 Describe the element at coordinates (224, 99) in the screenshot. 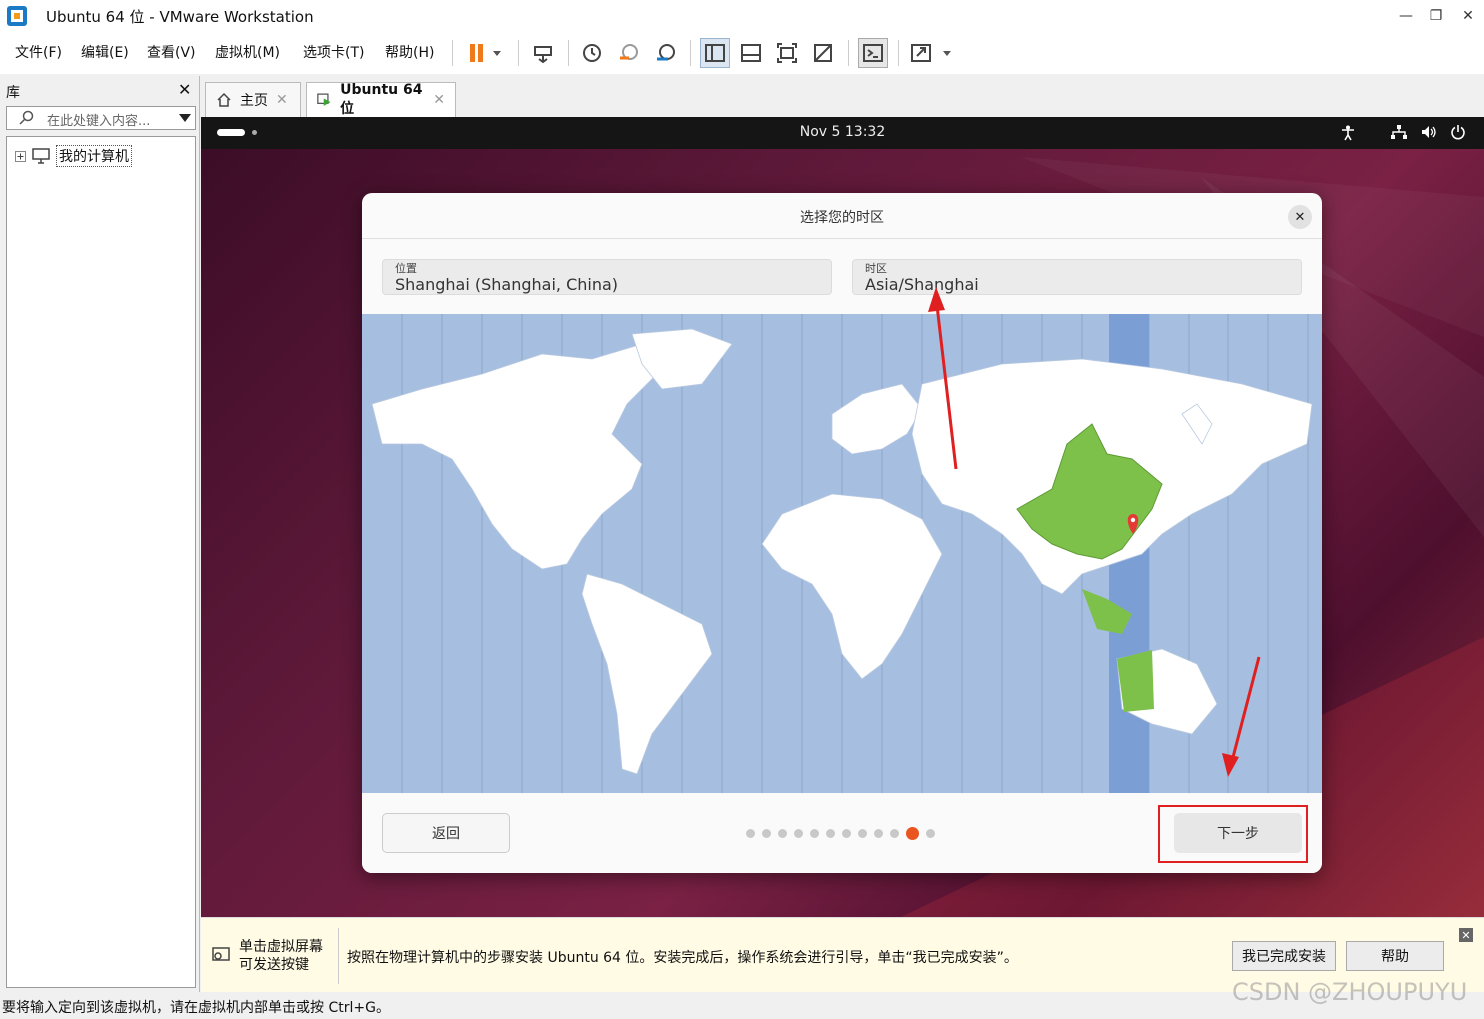

I see `home-icon` at that location.